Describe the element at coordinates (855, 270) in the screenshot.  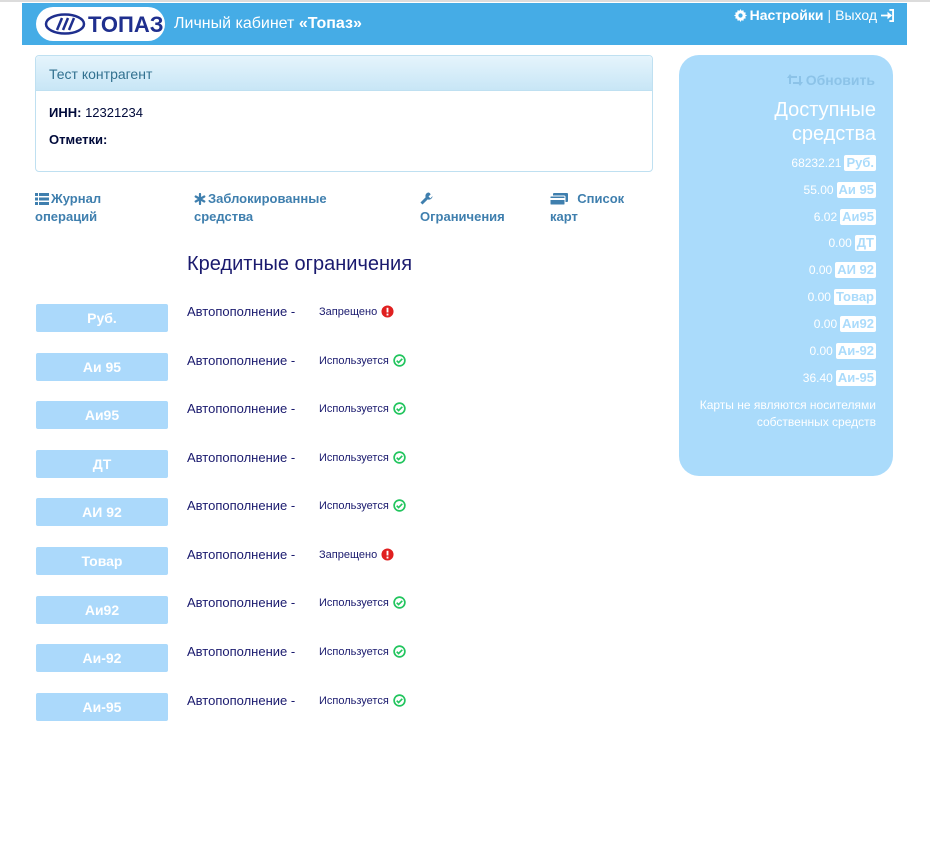
I see `fund-product-tag: АИ 92` at that location.